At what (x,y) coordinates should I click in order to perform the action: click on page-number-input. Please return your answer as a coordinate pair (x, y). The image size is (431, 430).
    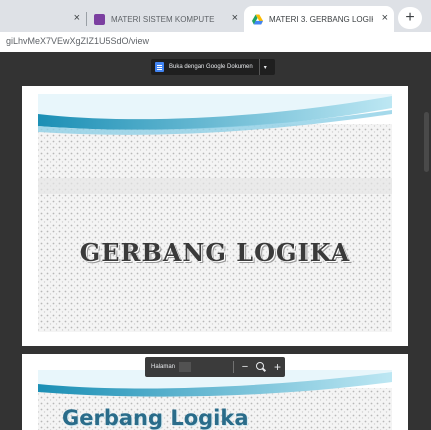
    Looking at the image, I should click on (185, 367).